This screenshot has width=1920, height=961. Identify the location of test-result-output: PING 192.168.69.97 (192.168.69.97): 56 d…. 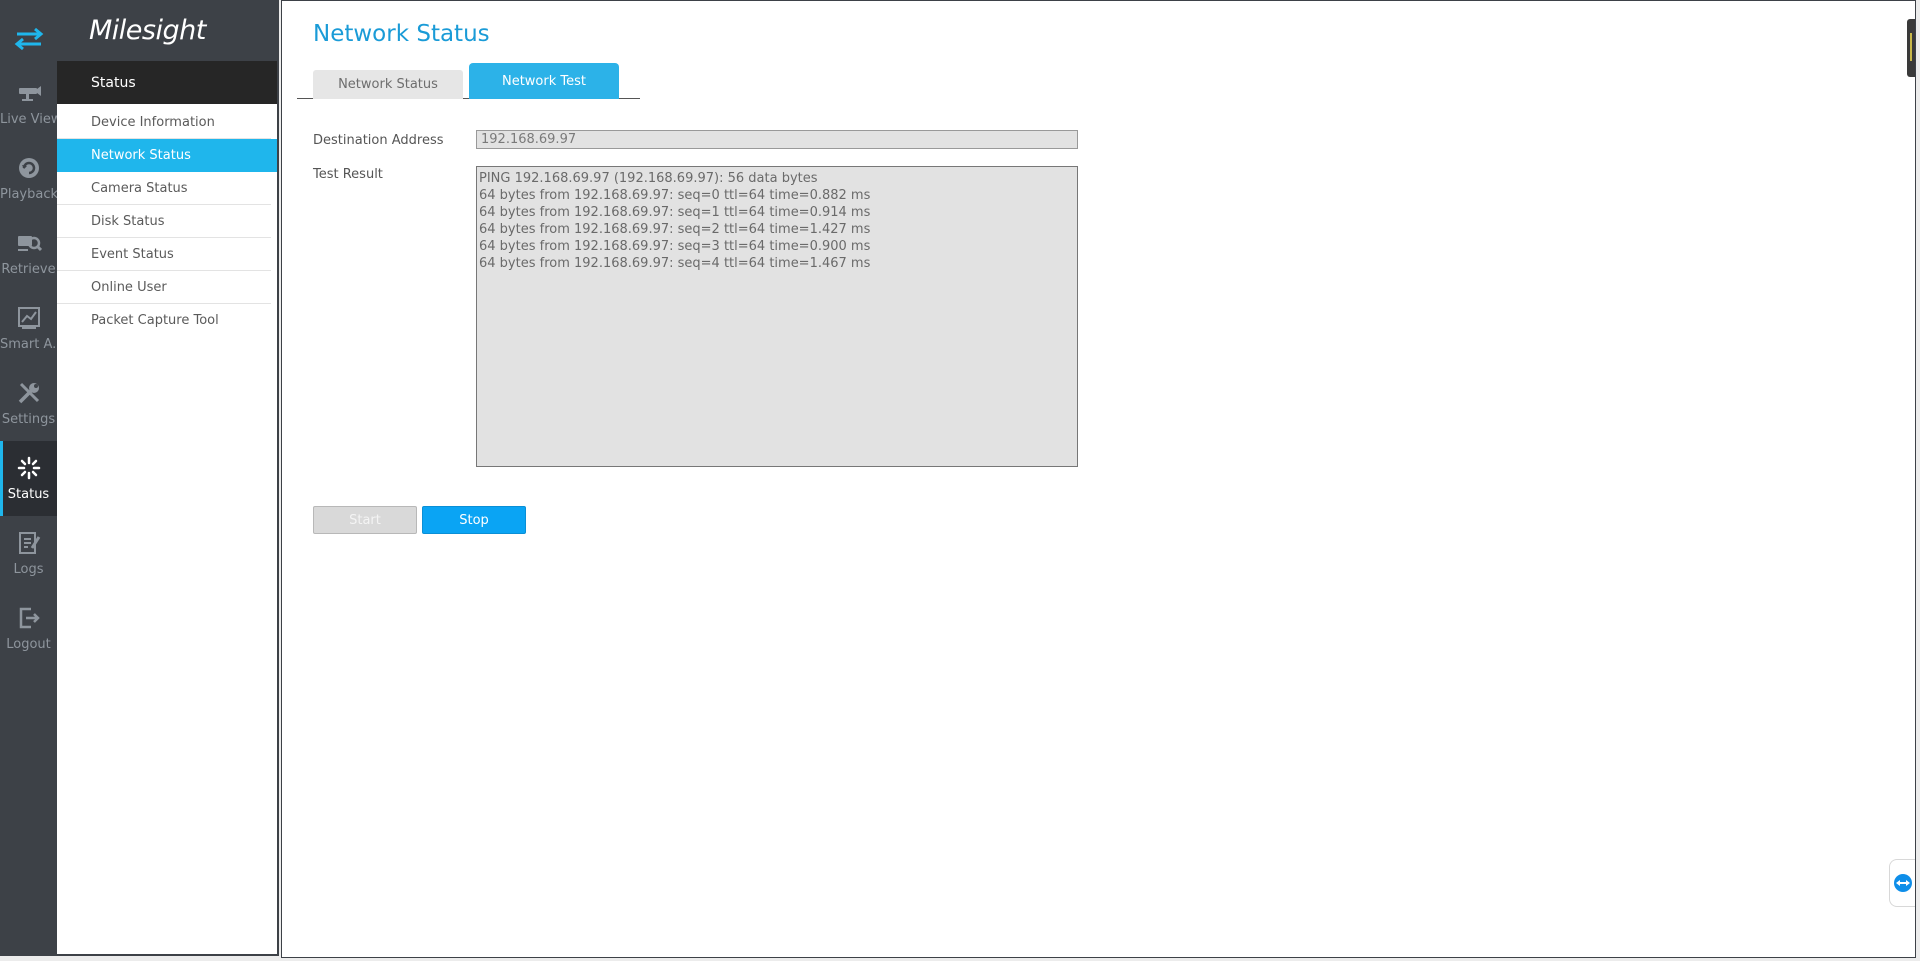
(777, 316).